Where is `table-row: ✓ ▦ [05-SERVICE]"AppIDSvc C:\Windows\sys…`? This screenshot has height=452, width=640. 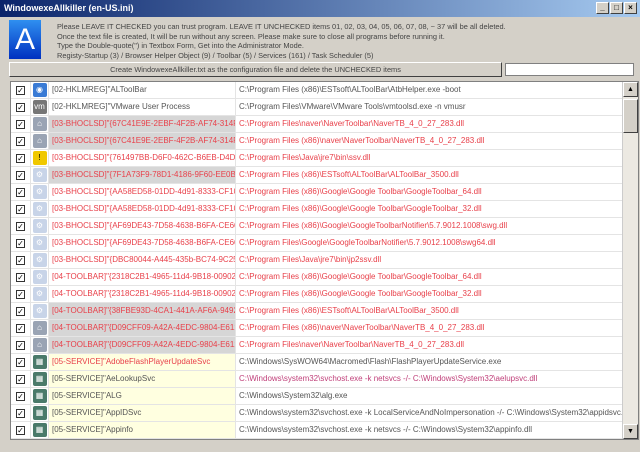 table-row: ✓ ▦ [05-SERVICE]"AppIDSvc C:\Windows\sys… is located at coordinates (317, 413).